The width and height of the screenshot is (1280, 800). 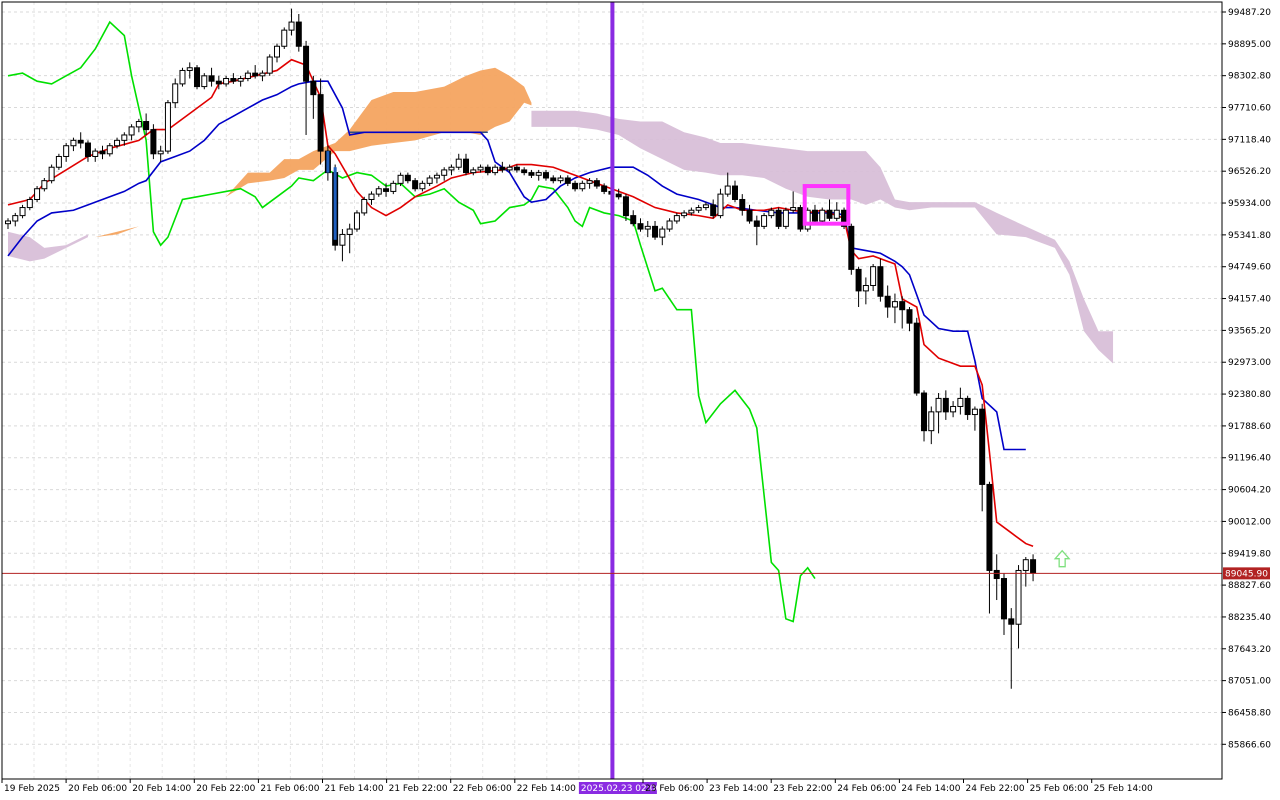 What do you see at coordinates (802, 789) in the screenshot?
I see `x-tick-label: 23 Feb 22:00` at bounding box center [802, 789].